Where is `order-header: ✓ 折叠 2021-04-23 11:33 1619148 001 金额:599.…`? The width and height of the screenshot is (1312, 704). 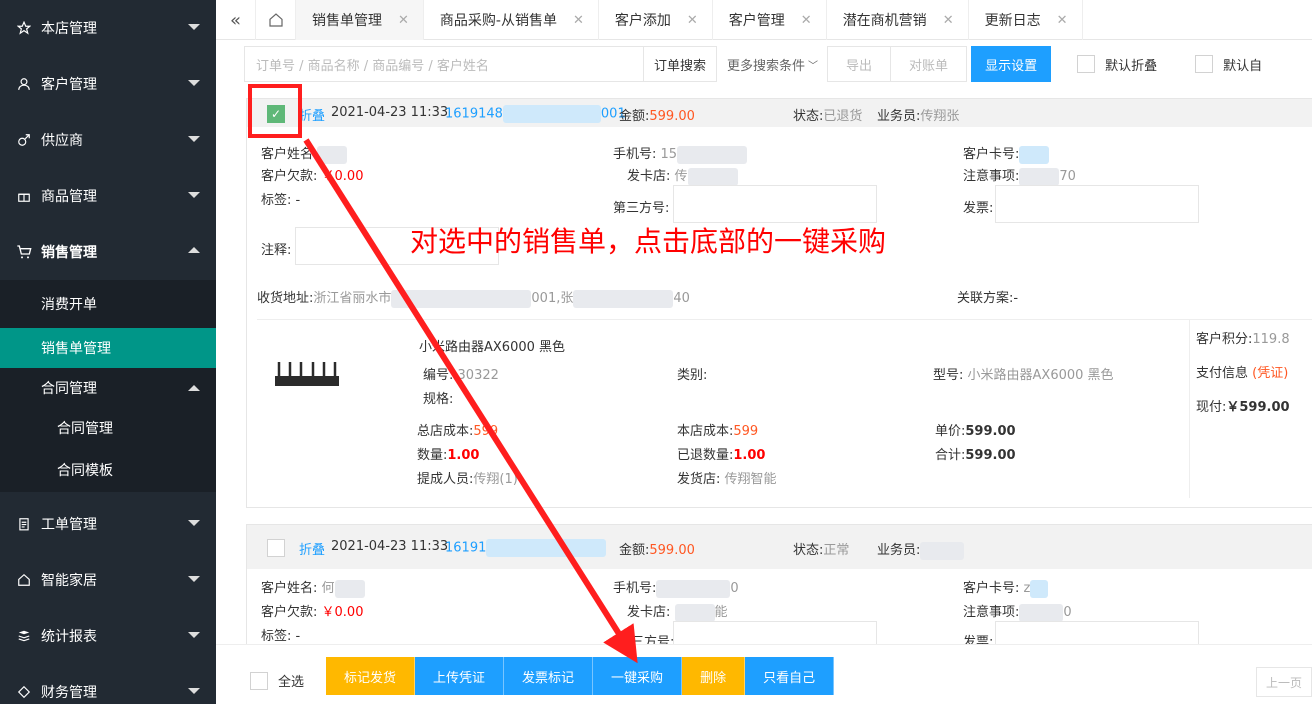
order-header: ✓ 折叠 2021-04-23 11:33 1619148 001 金额:599.… is located at coordinates (779, 113).